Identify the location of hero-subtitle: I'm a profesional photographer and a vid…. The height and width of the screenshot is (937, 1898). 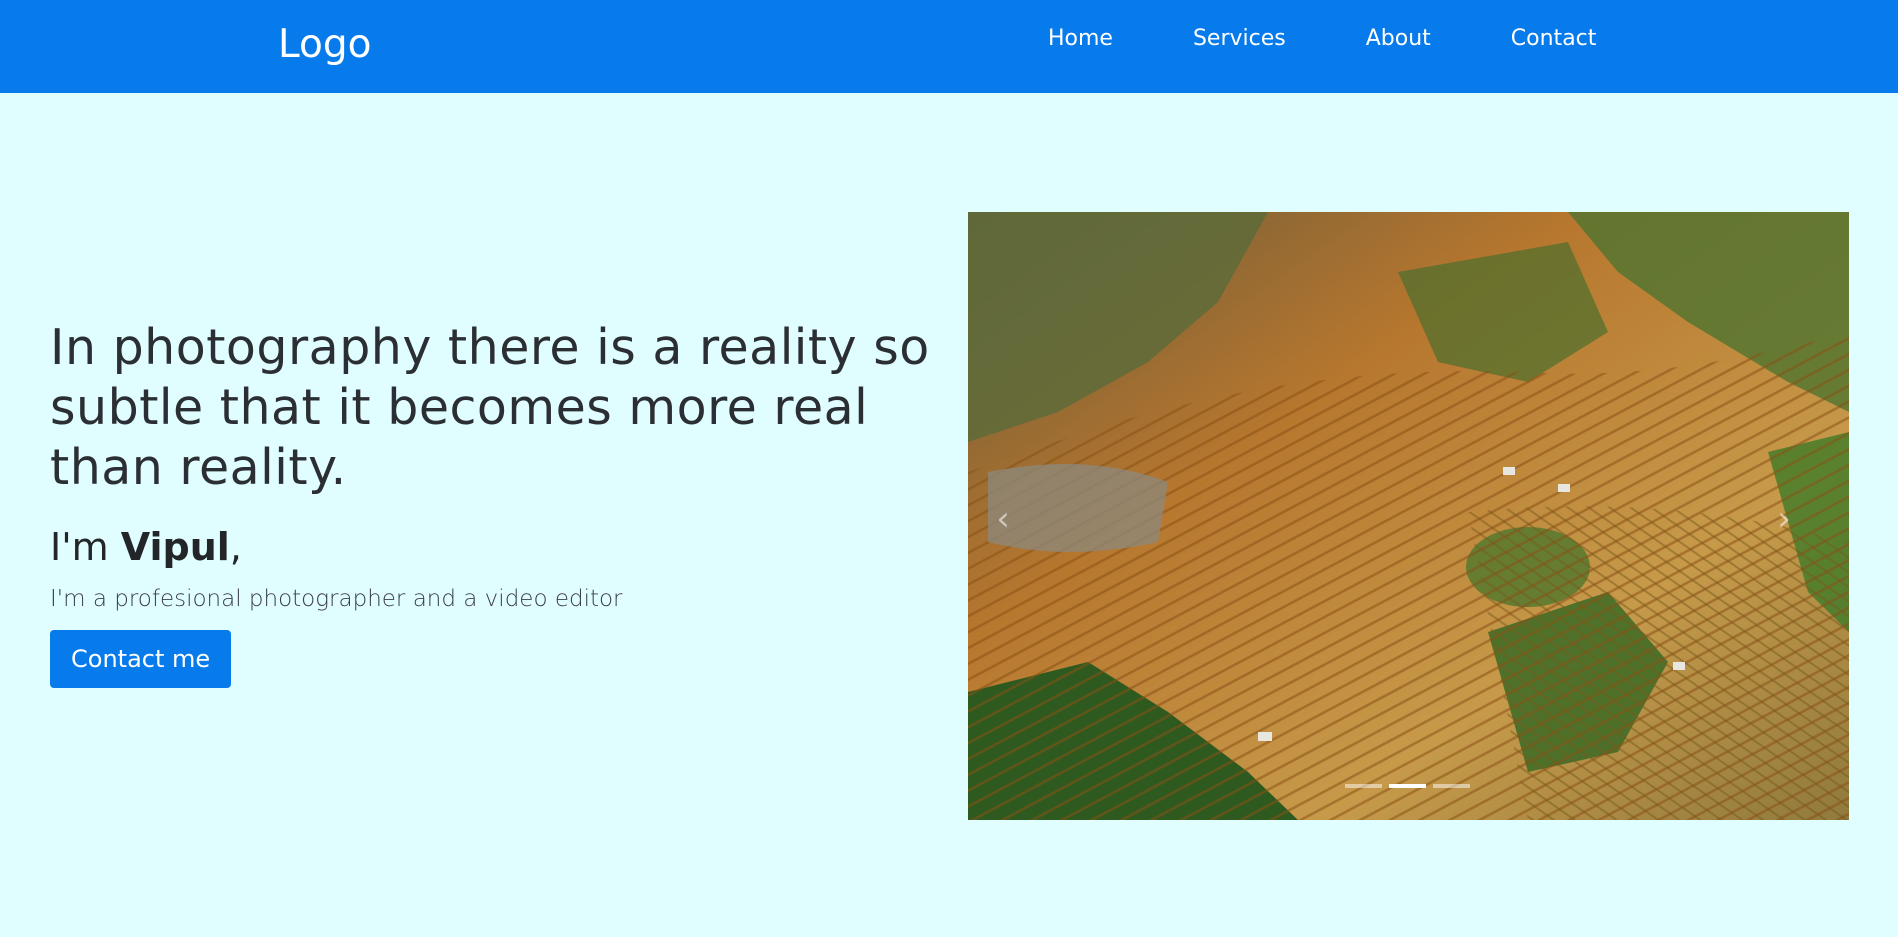
(336, 599).